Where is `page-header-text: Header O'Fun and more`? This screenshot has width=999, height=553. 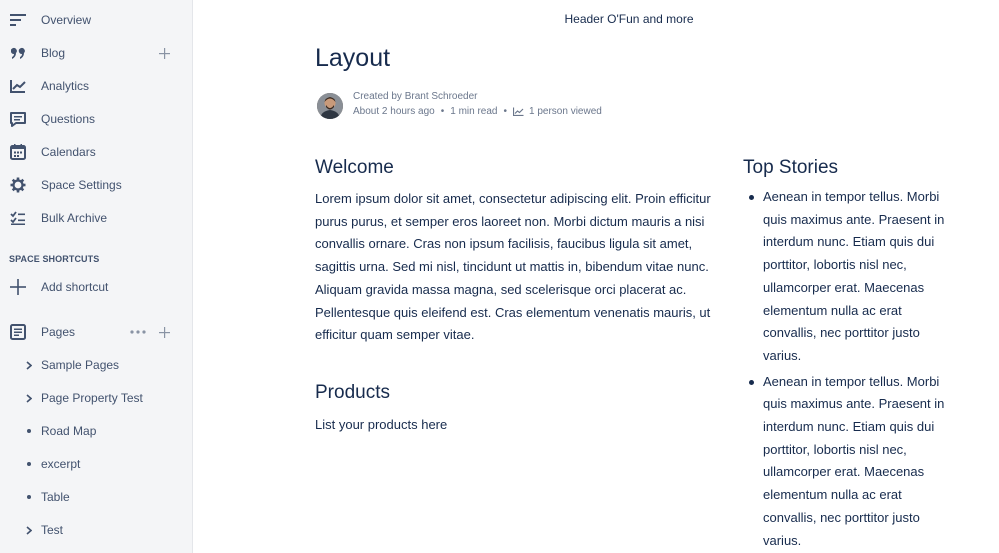
page-header-text: Header O'Fun and more is located at coordinates (629, 19).